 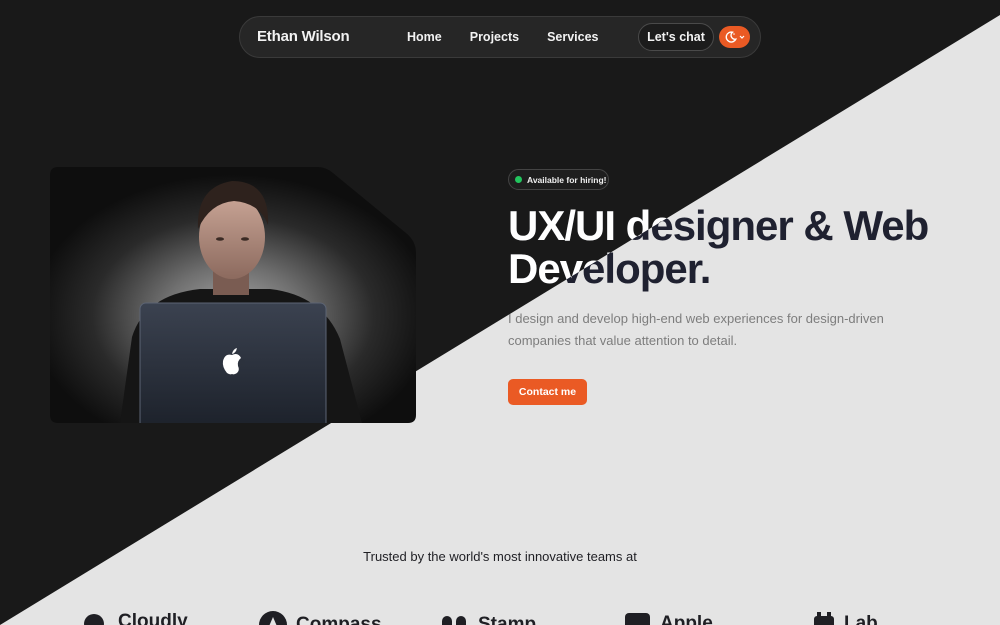 What do you see at coordinates (547, 392) in the screenshot?
I see `contact-me-button: Contact me` at bounding box center [547, 392].